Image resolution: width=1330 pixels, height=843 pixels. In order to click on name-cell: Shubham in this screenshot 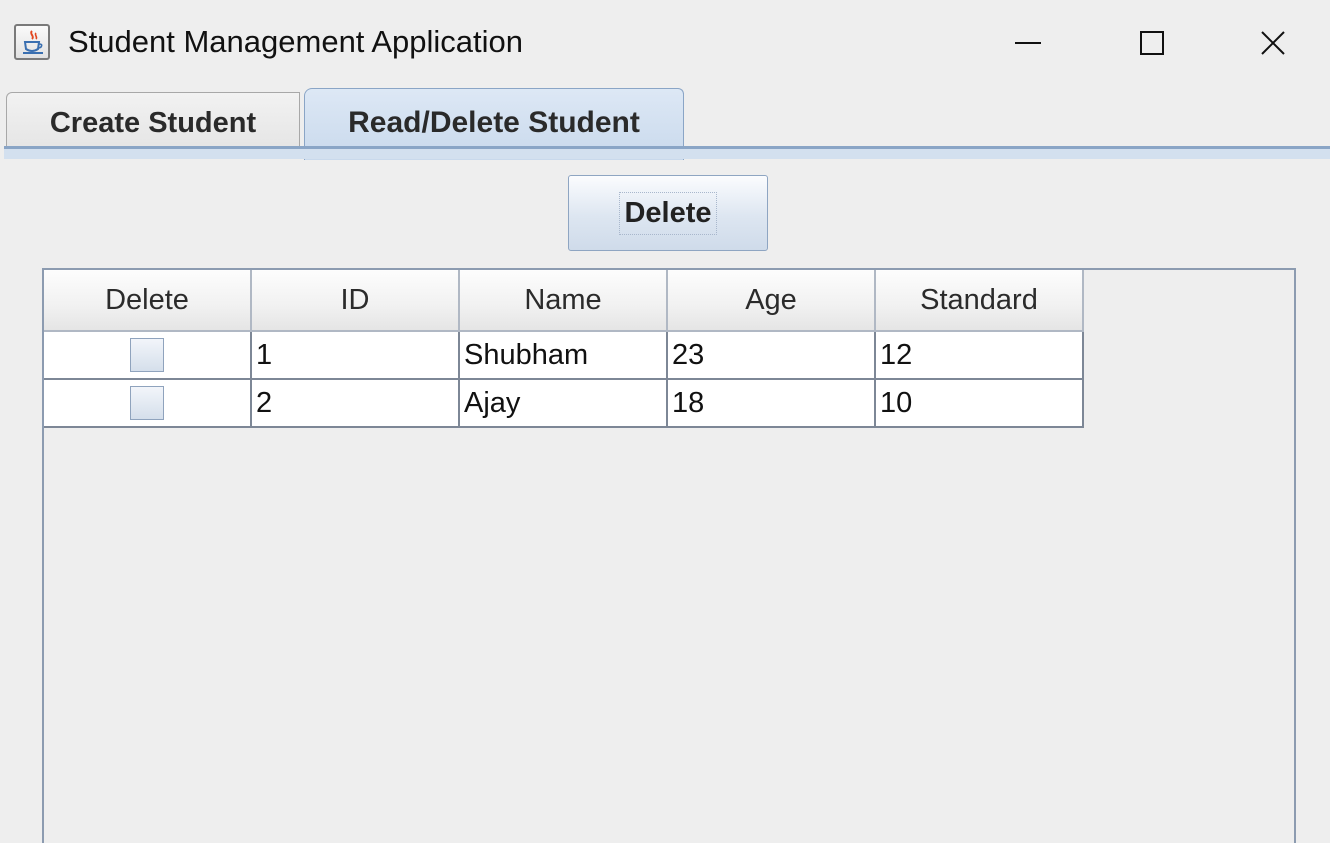, I will do `click(564, 356)`.